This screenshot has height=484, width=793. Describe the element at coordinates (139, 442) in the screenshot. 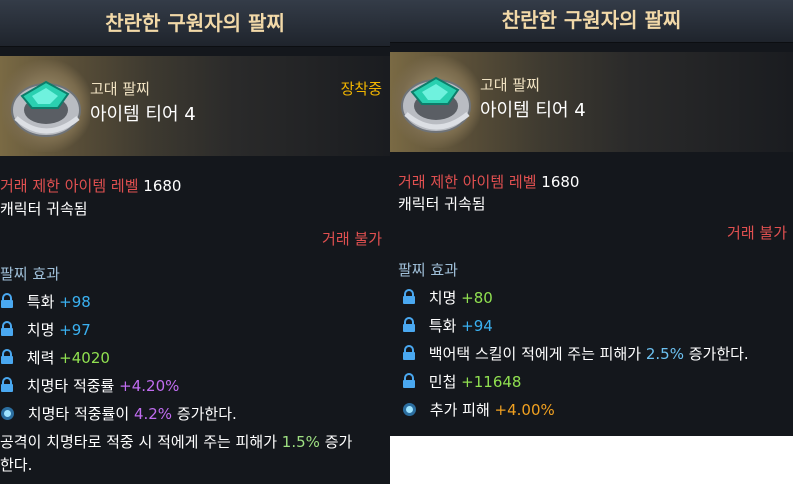

I see `desc-prefix: 공격이 치명타로 적중 시 적에게 주는 피해가` at that location.